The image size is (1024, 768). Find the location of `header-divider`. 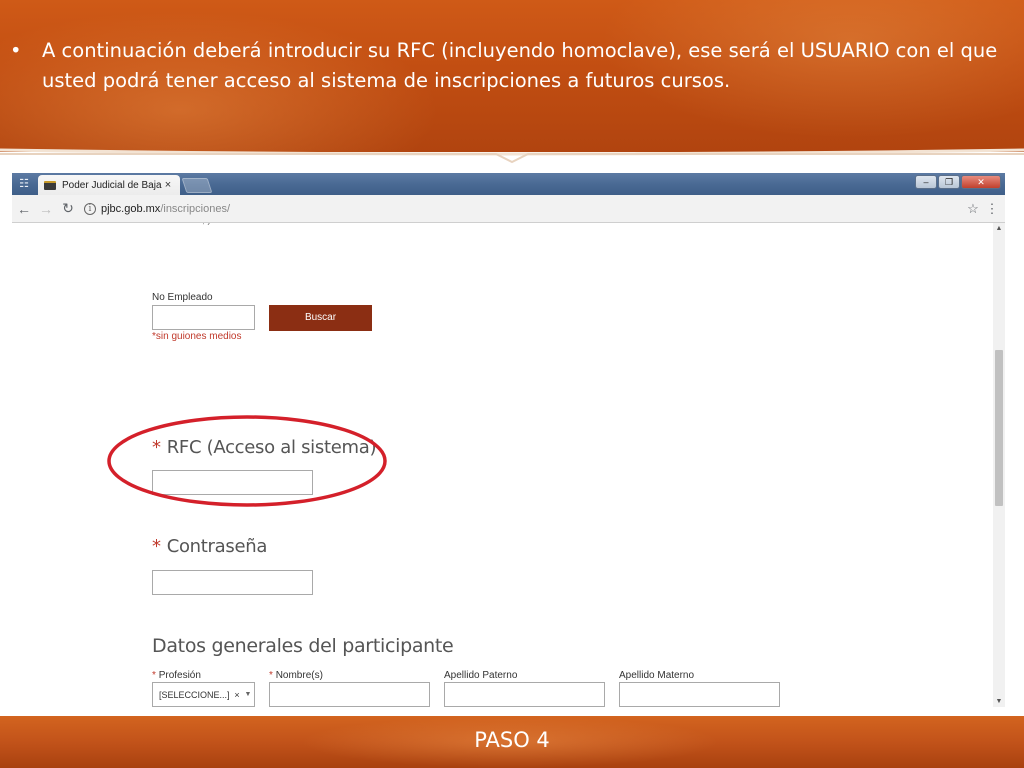

header-divider is located at coordinates (512, 156).